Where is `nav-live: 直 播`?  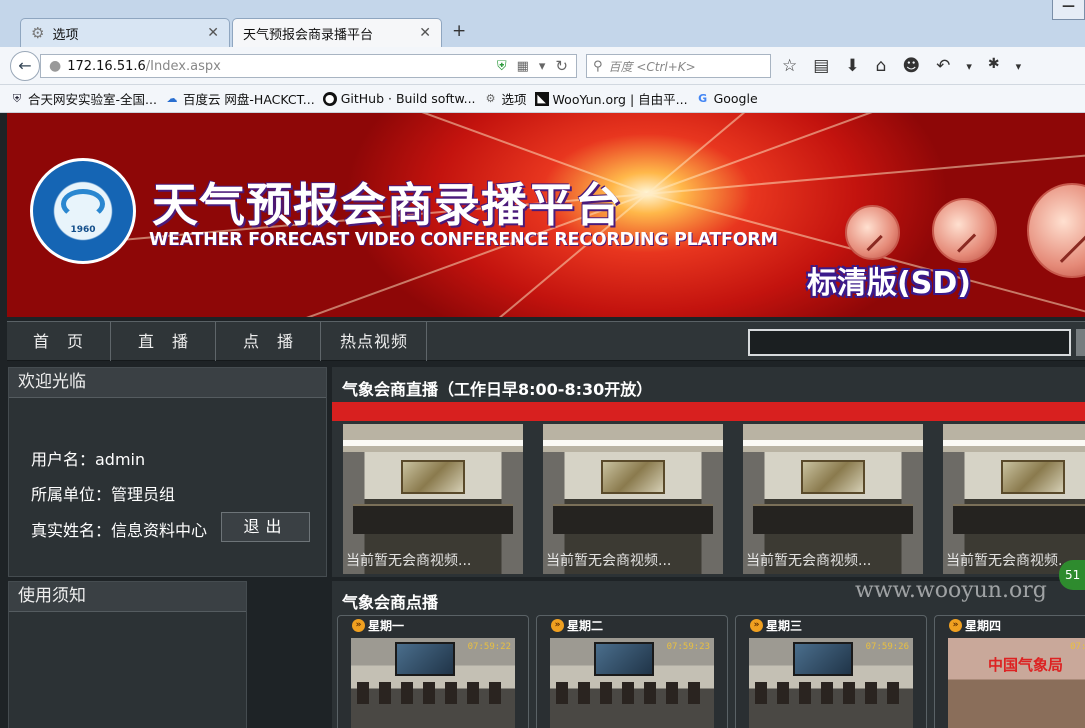 nav-live: 直 播 is located at coordinates (164, 341).